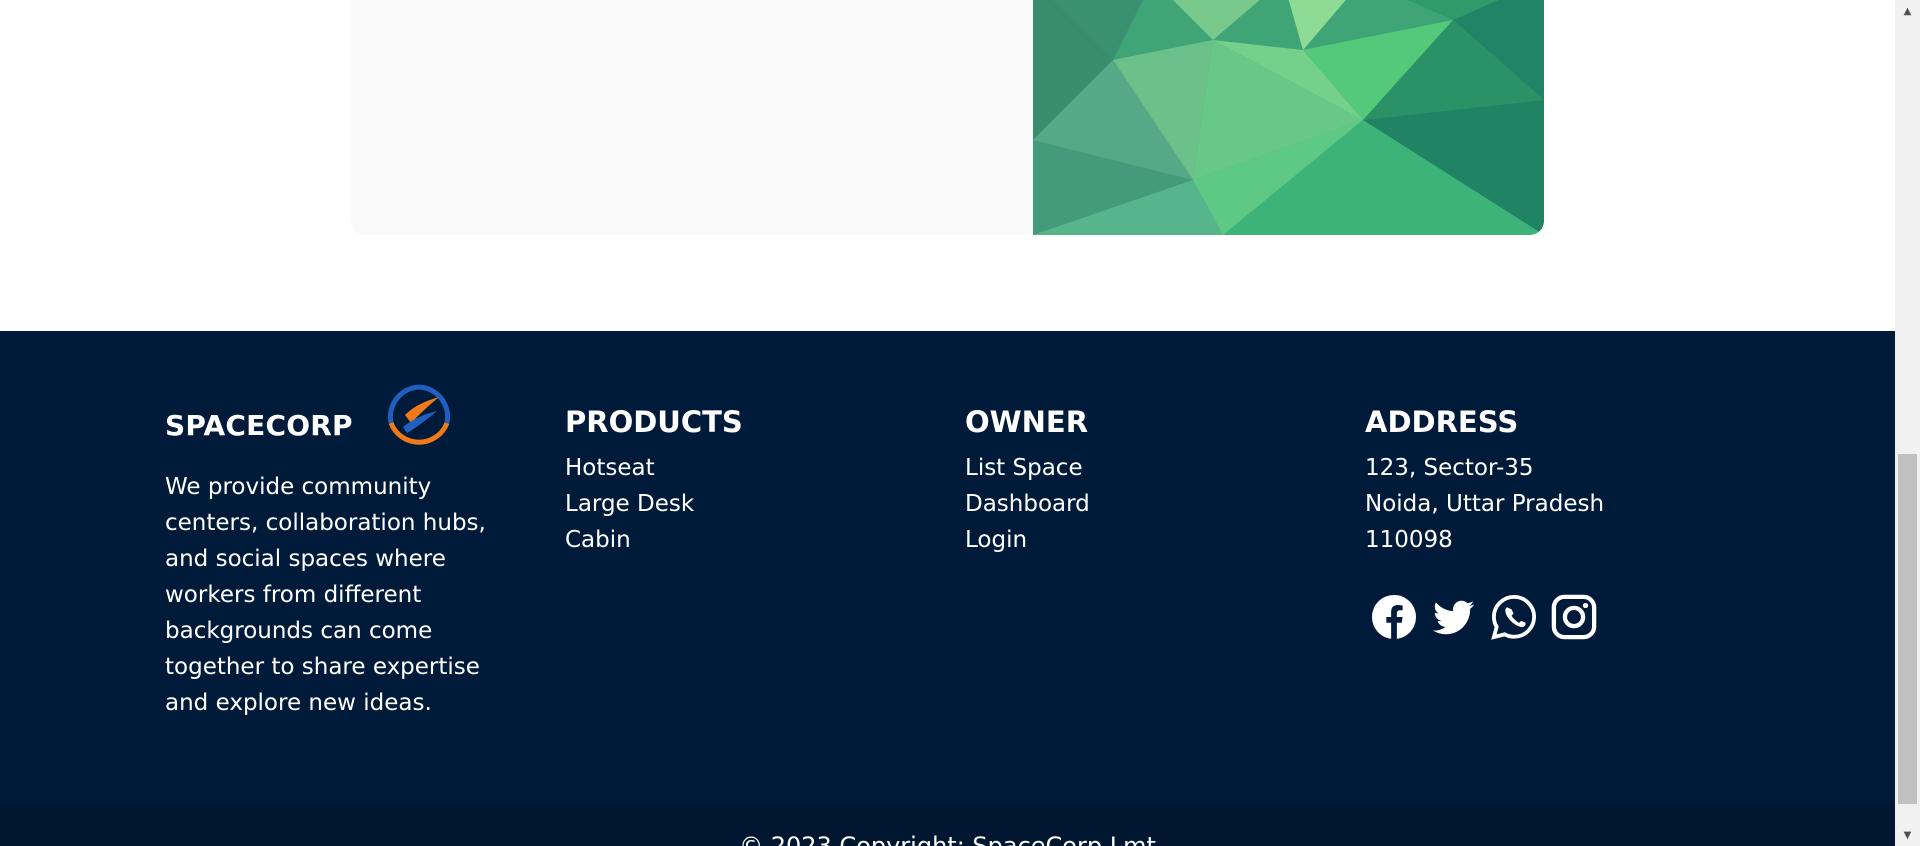  What do you see at coordinates (1409, 540) in the screenshot?
I see `address-line: 110098` at bounding box center [1409, 540].